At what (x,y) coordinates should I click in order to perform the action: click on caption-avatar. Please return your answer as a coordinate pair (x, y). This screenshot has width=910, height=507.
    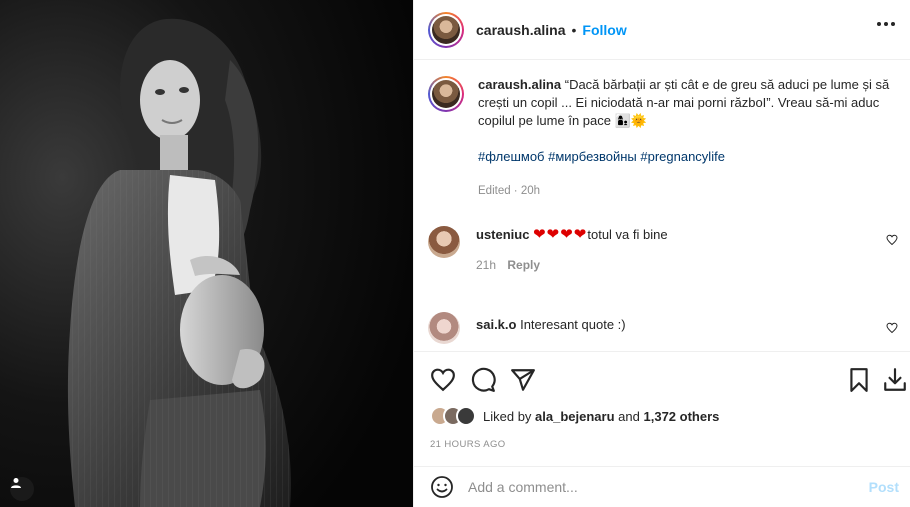
    Looking at the image, I should click on (446, 94).